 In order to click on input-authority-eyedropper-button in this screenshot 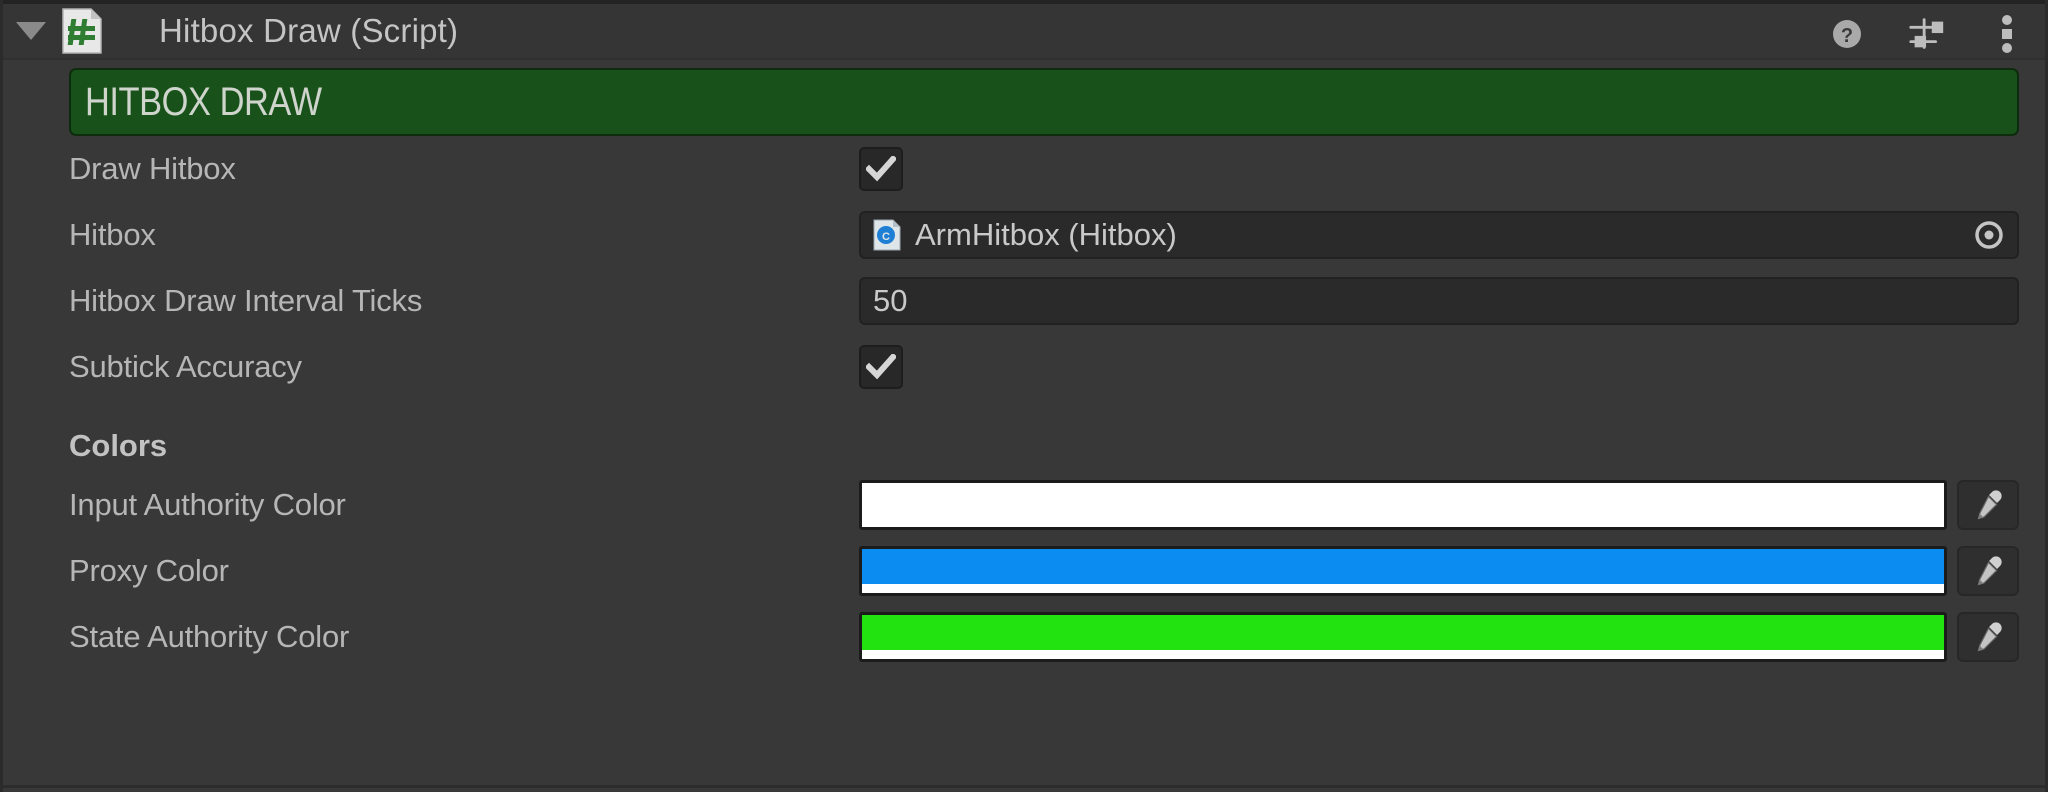, I will do `click(1988, 505)`.